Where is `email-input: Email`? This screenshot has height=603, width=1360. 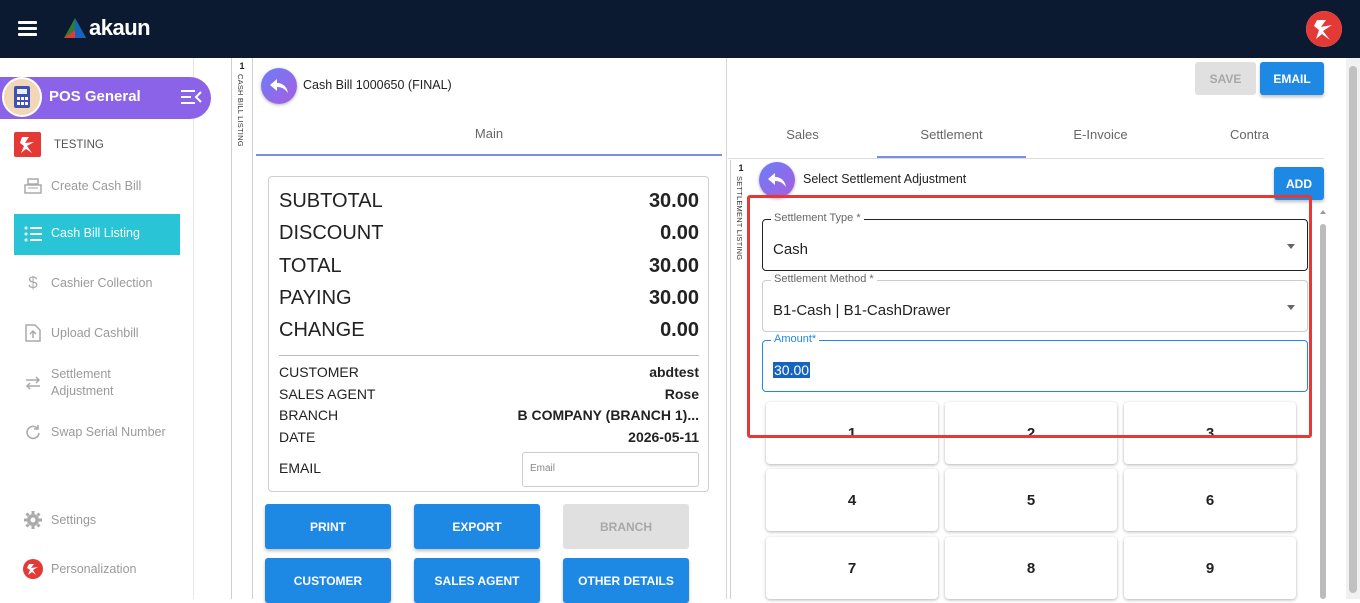
email-input: Email is located at coordinates (610, 469).